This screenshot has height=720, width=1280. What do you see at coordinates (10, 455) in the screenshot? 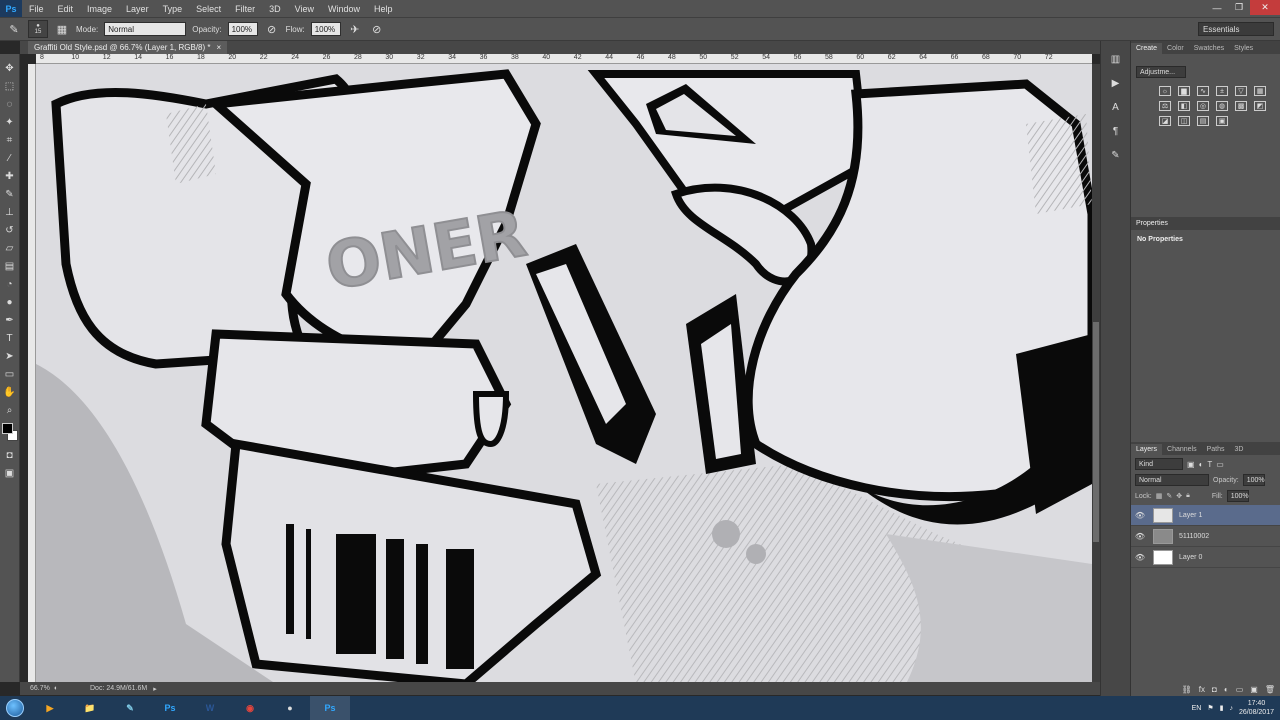
I see `quick-mask-icon: ◘` at bounding box center [10, 455].